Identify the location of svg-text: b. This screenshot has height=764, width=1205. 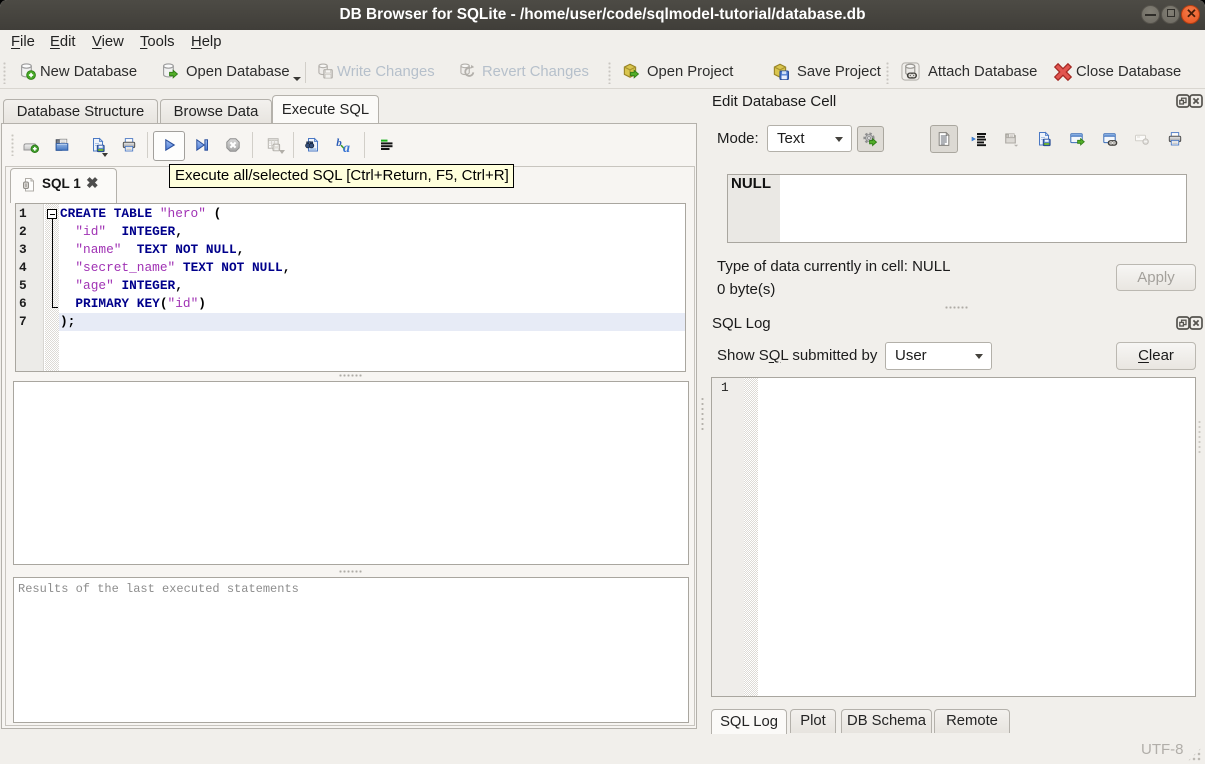
(339, 143).